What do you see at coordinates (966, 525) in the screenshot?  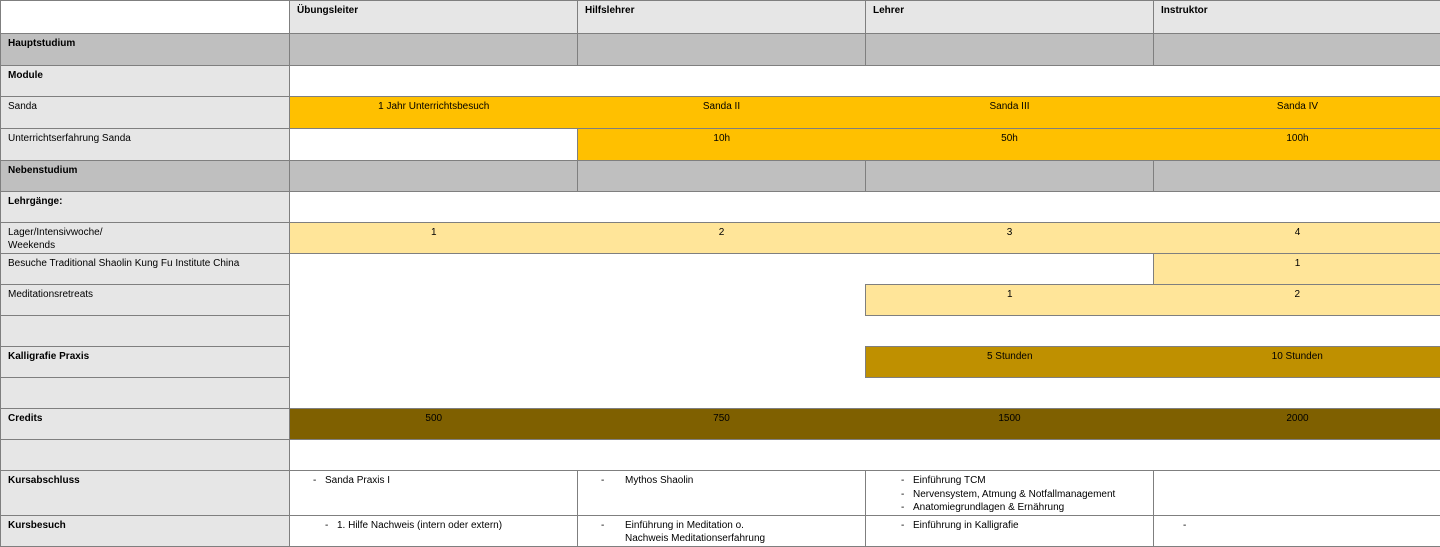 I see `list-item-text: Einführung in Kalligrafie` at bounding box center [966, 525].